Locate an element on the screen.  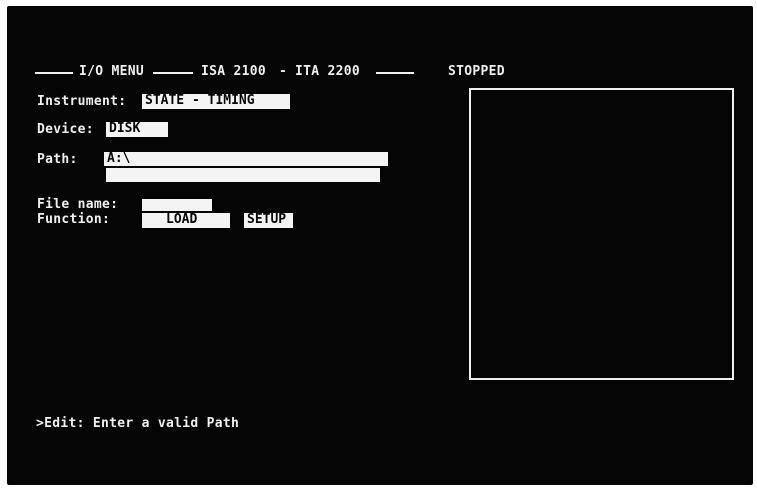
header-rule-left is located at coordinates (54, 73).